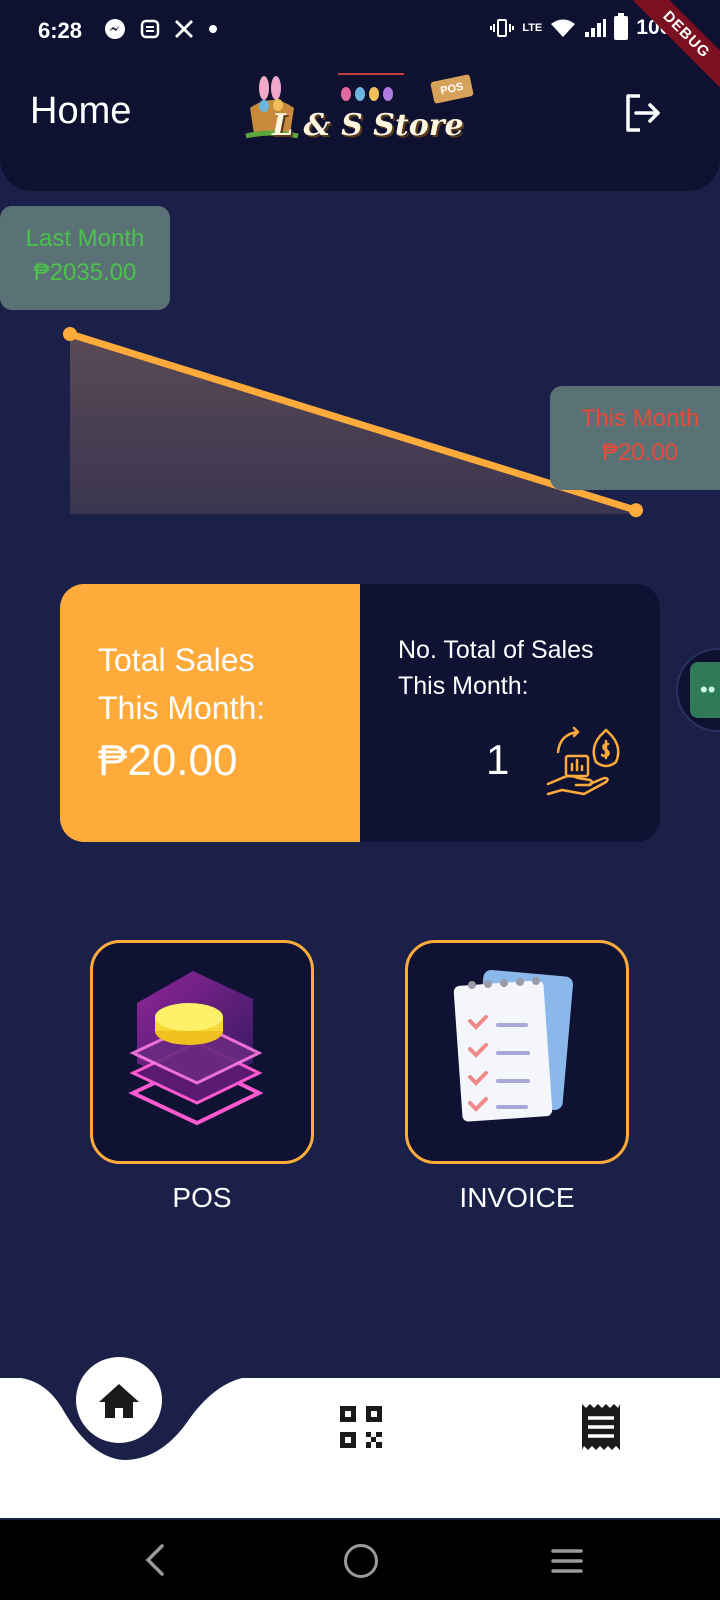  What do you see at coordinates (583, 761) in the screenshot?
I see `money-bag-hand-icon` at bounding box center [583, 761].